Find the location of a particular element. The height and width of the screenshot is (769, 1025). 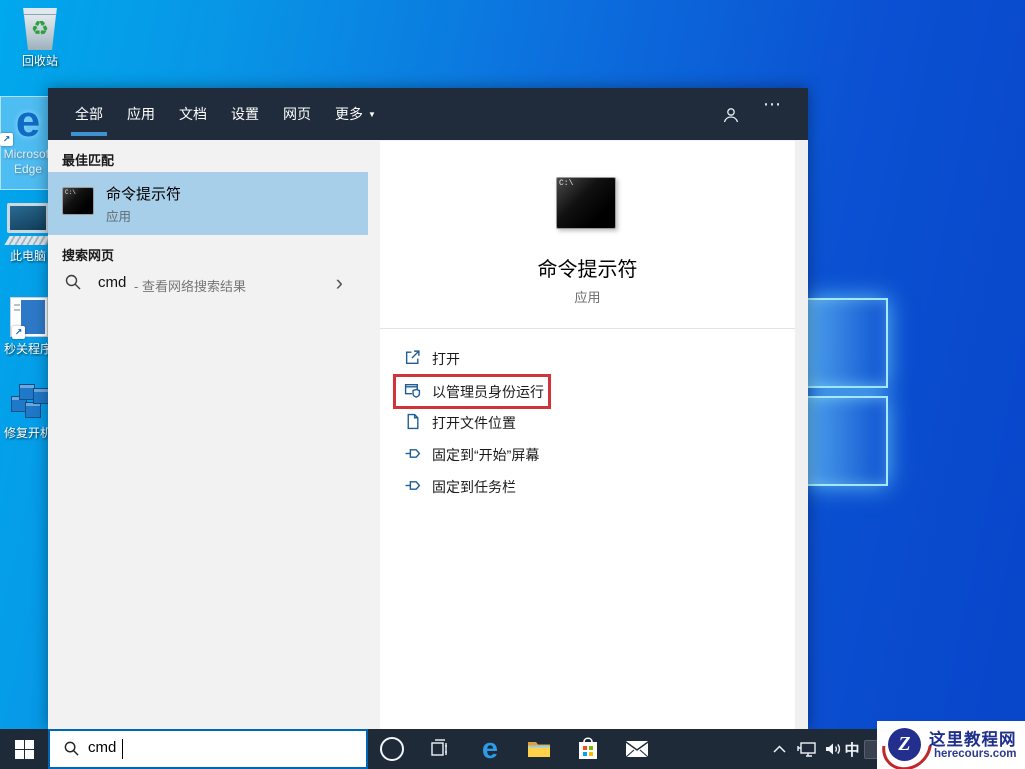

windows-logo-icon is located at coordinates (24, 749).